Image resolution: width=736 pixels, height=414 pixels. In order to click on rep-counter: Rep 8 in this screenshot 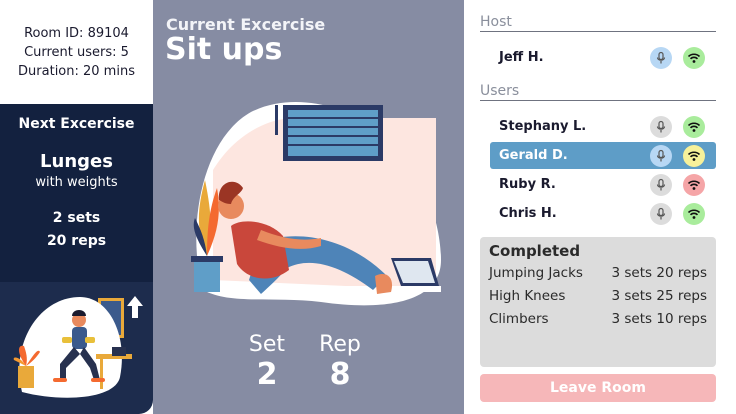, I will do `click(340, 362)`.